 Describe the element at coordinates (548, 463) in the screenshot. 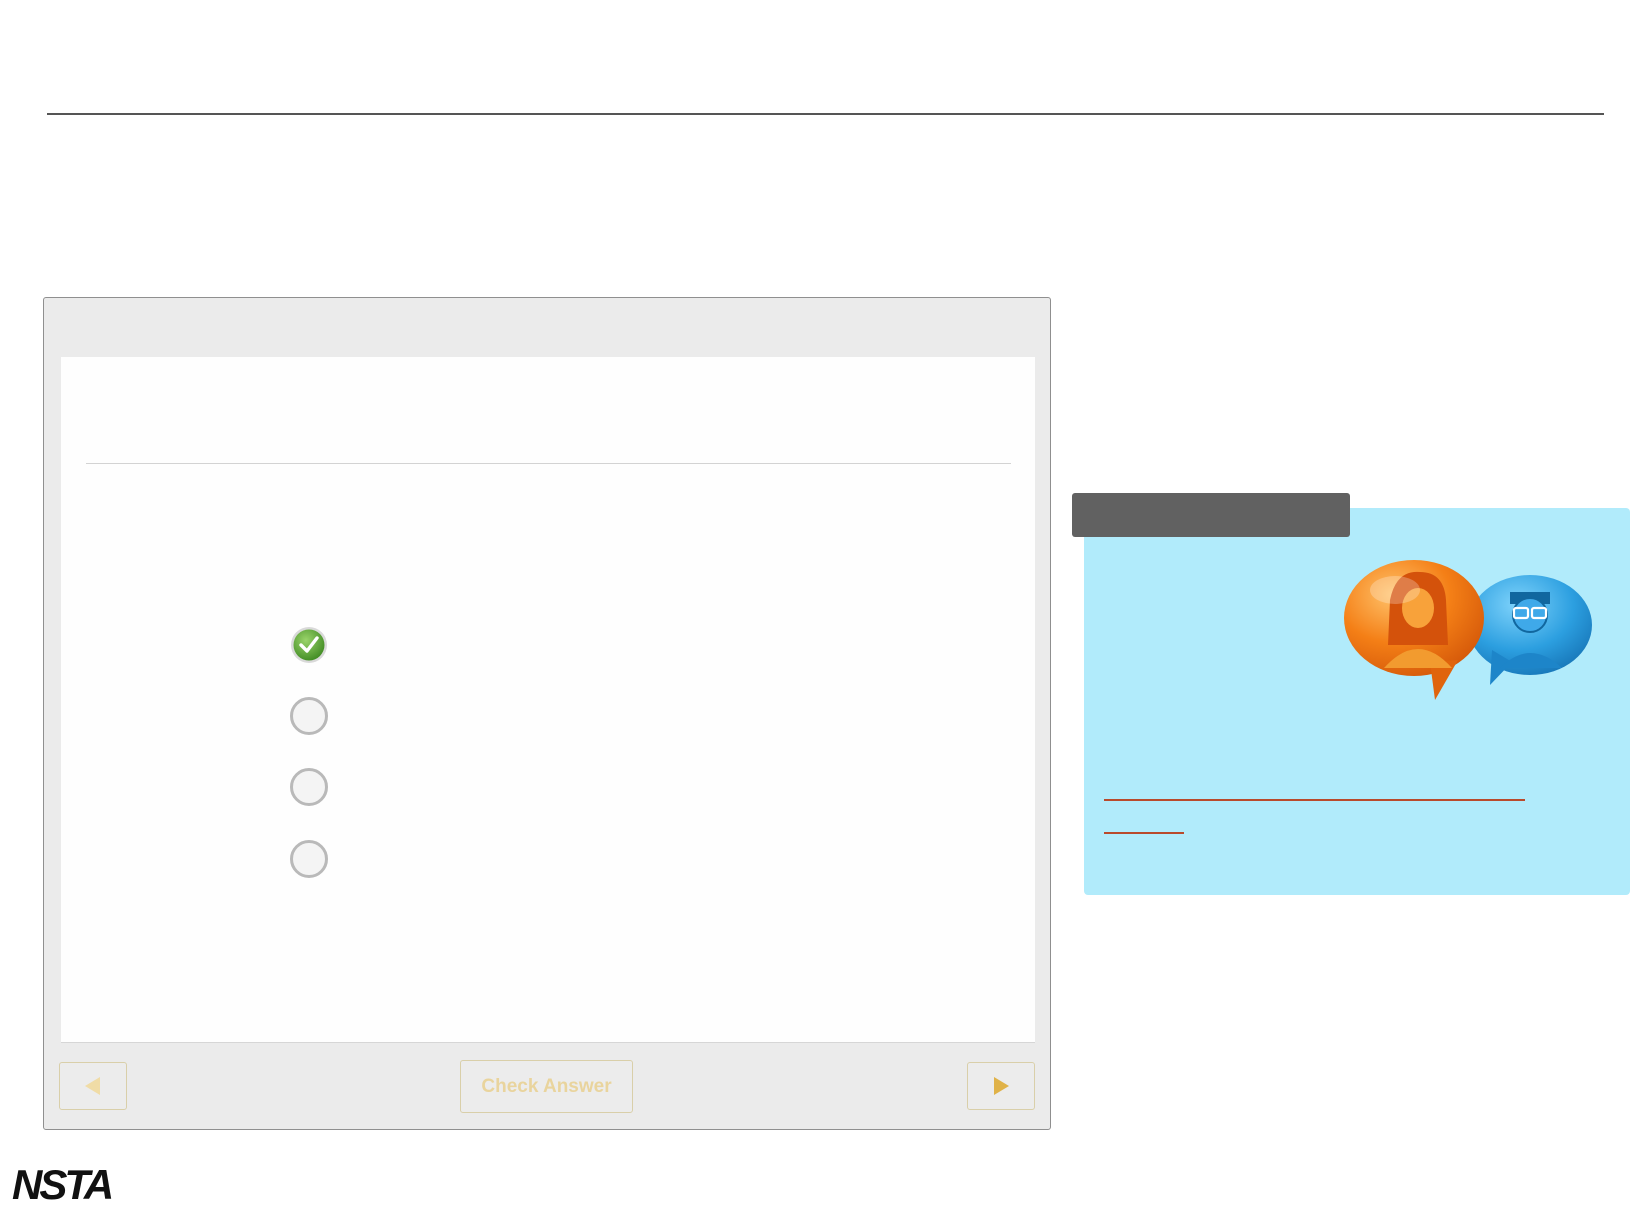

I see `question-divider` at that location.